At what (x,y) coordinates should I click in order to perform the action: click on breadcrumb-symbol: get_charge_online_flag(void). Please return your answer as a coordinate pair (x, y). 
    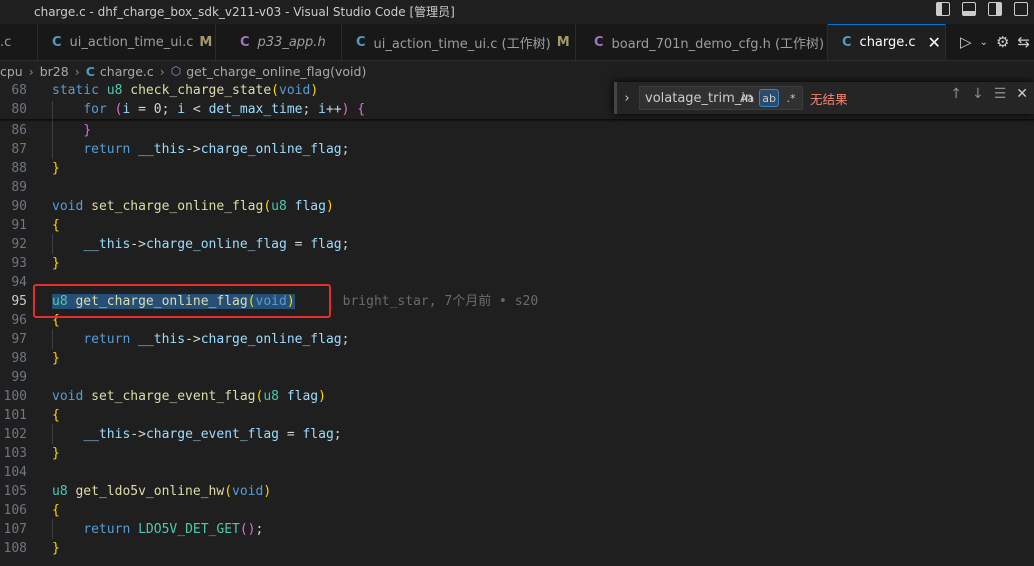
    Looking at the image, I should click on (276, 71).